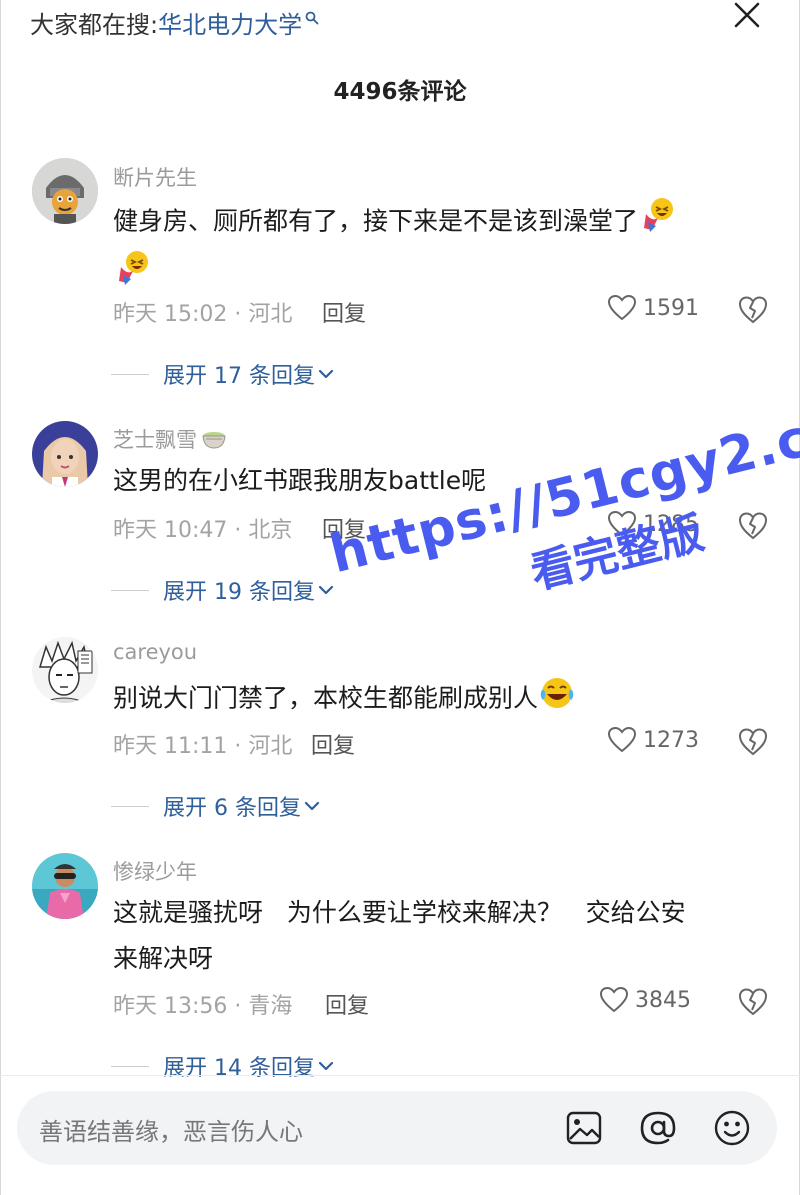 This screenshot has width=800, height=1195. Describe the element at coordinates (663, 1000) in the screenshot. I see `like-count: 3845` at that location.